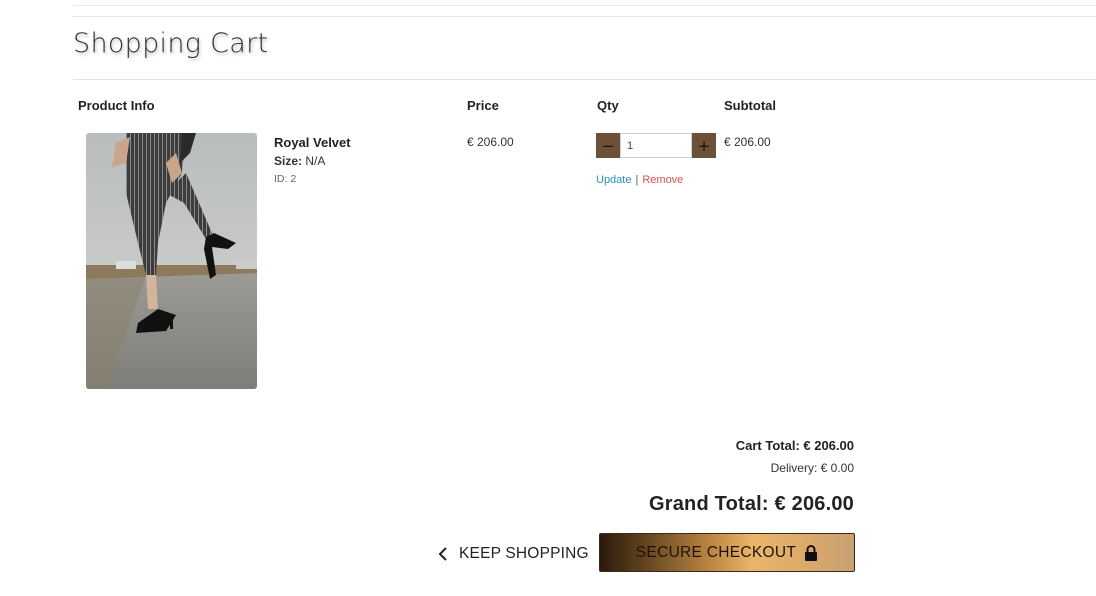 Image resolution: width=1096 pixels, height=596 pixels. I want to click on increment-button: +, so click(704, 145).